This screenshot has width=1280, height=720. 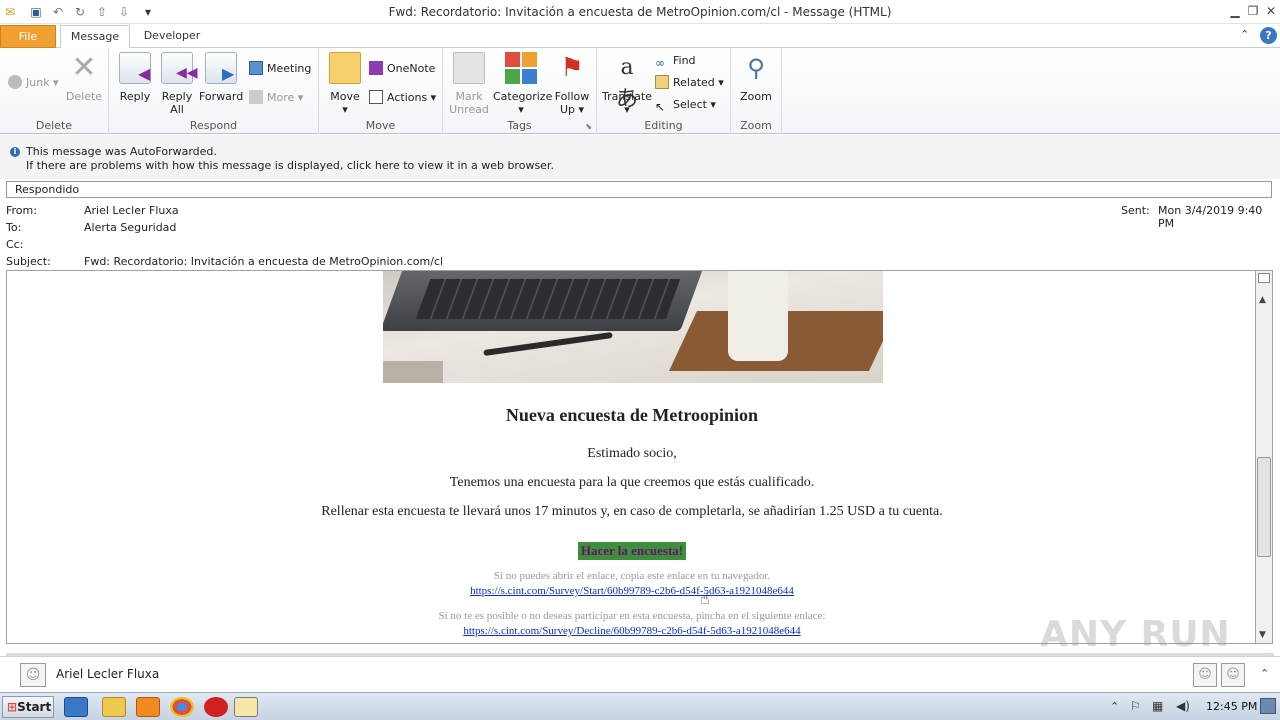 I want to click on contact-avatar-small-1: ☺, so click(x=1205, y=675).